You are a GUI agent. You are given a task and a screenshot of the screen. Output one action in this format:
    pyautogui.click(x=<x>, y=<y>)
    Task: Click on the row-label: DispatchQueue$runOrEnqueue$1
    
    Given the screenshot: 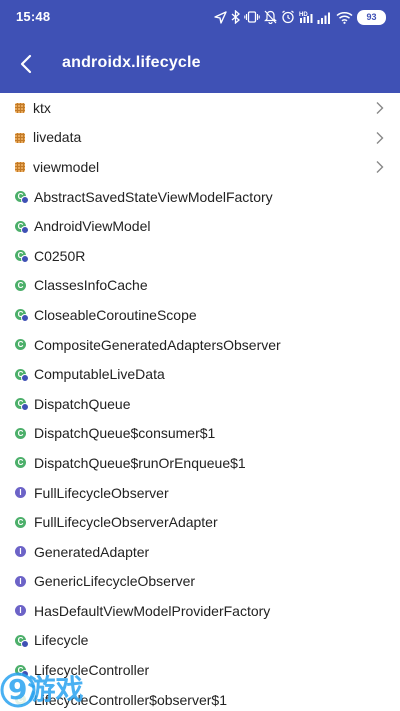 What is the action you would take?
    pyautogui.click(x=140, y=462)
    